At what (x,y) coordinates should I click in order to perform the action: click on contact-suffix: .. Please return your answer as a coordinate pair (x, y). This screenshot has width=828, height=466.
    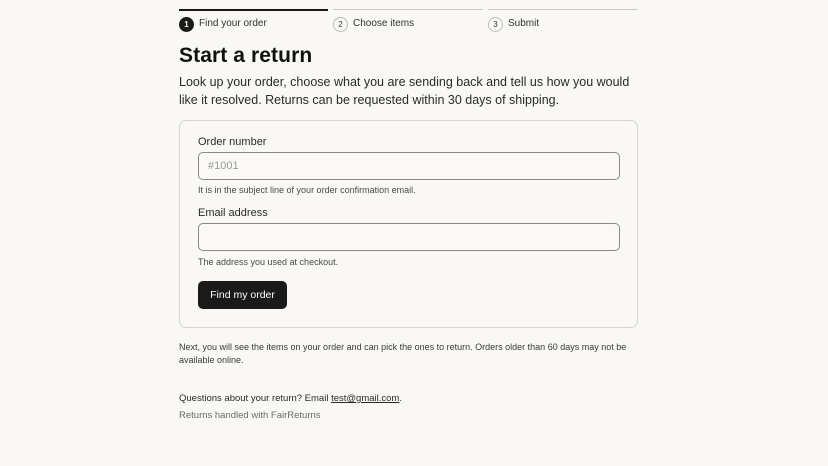
    Looking at the image, I should click on (400, 398).